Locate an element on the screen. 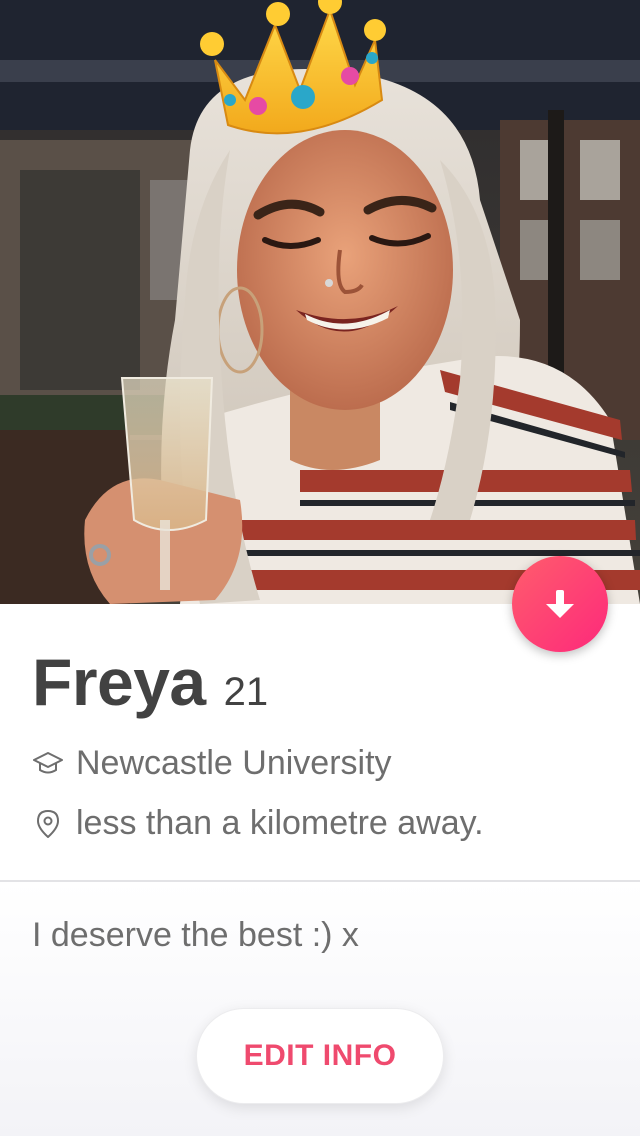 Image resolution: width=640 pixels, height=1136 pixels. collapse-profile-button is located at coordinates (560, 604).